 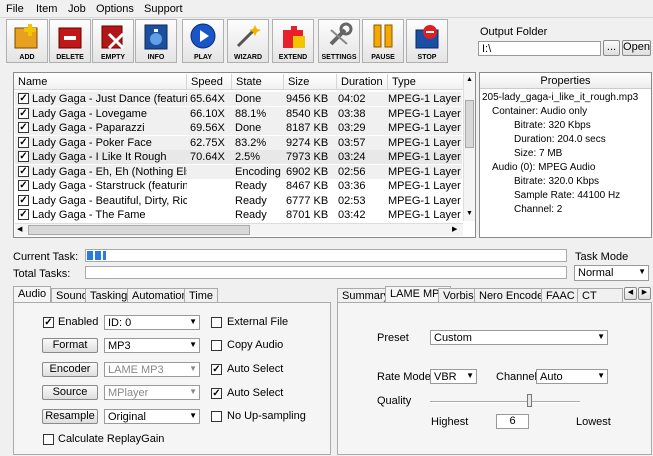 I want to click on properties-audio: Audio (0): MPEG Audio, so click(x=543, y=167).